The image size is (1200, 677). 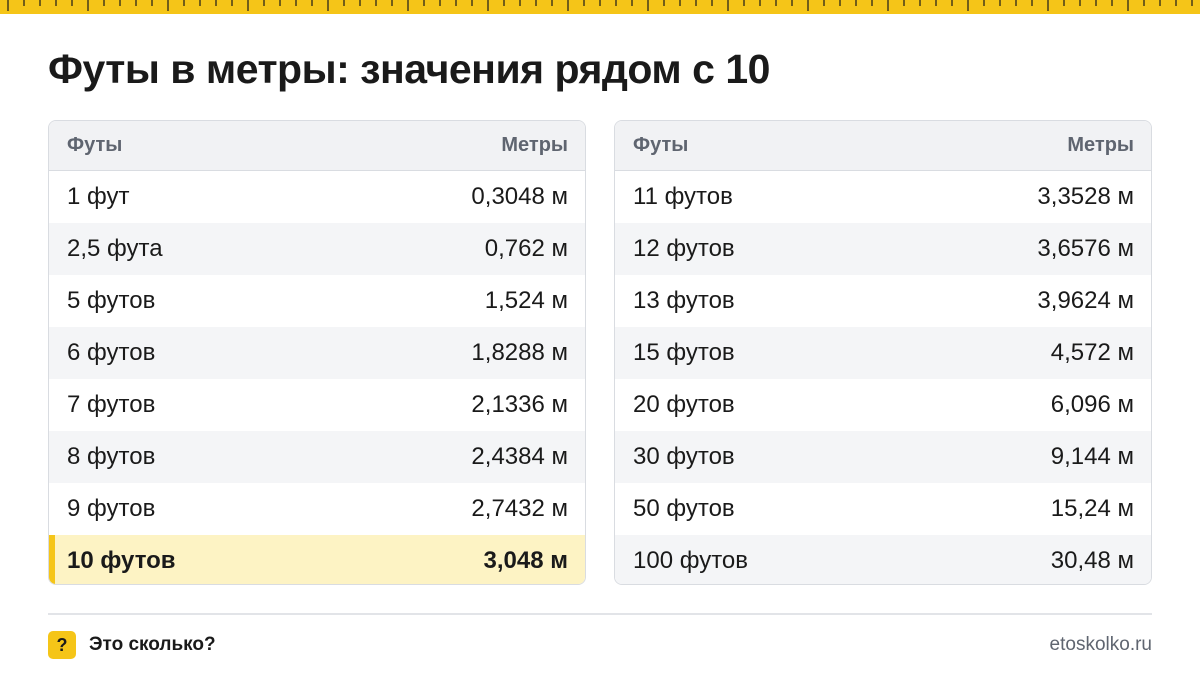 I want to click on feet-cell: 8 футов, so click(x=111, y=456).